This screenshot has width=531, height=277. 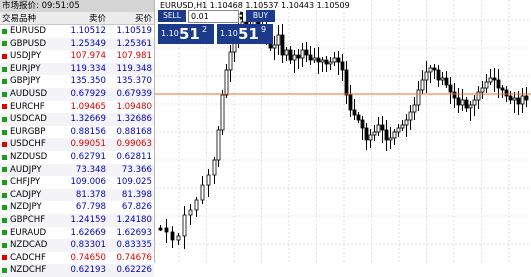 I want to click on bid-cell: 1.25349, so click(x=88, y=43).